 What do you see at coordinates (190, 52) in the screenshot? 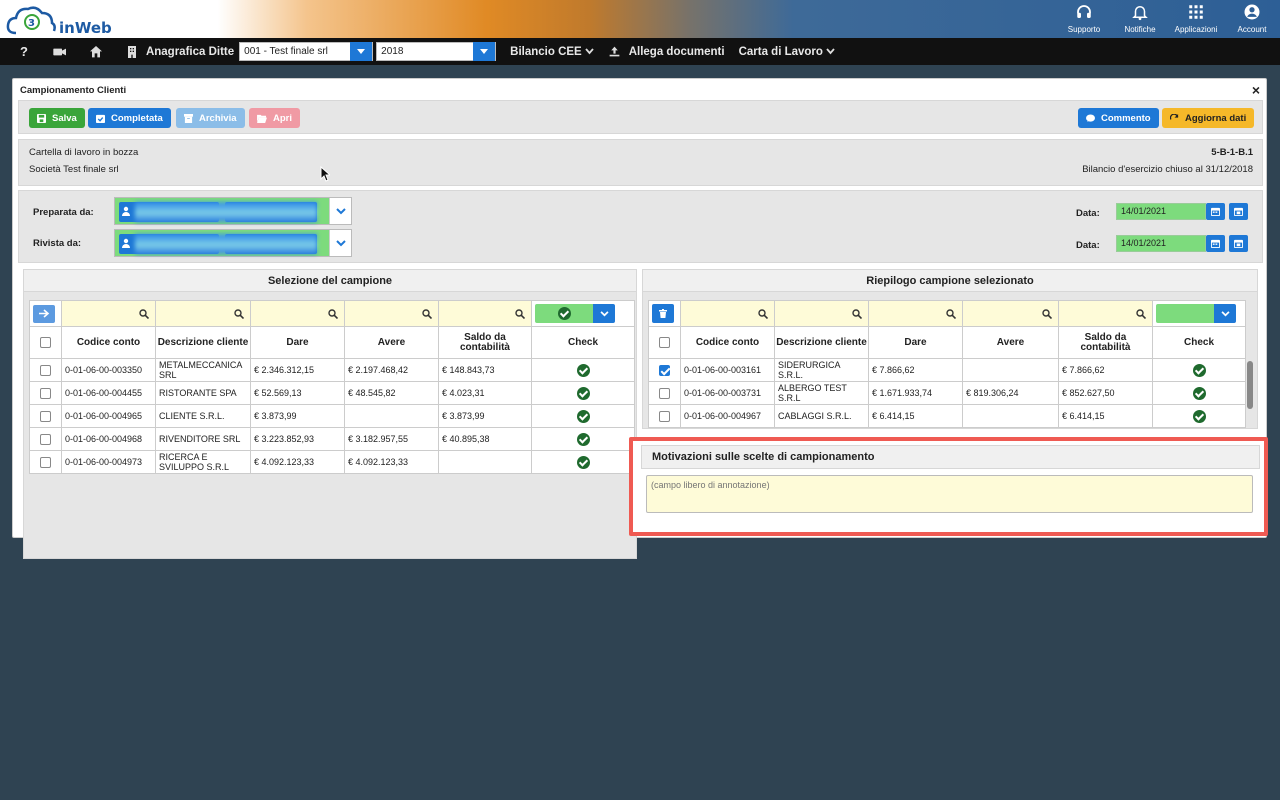
I see `anagrafica-ditte-link: Anagrafica Ditte` at bounding box center [190, 52].